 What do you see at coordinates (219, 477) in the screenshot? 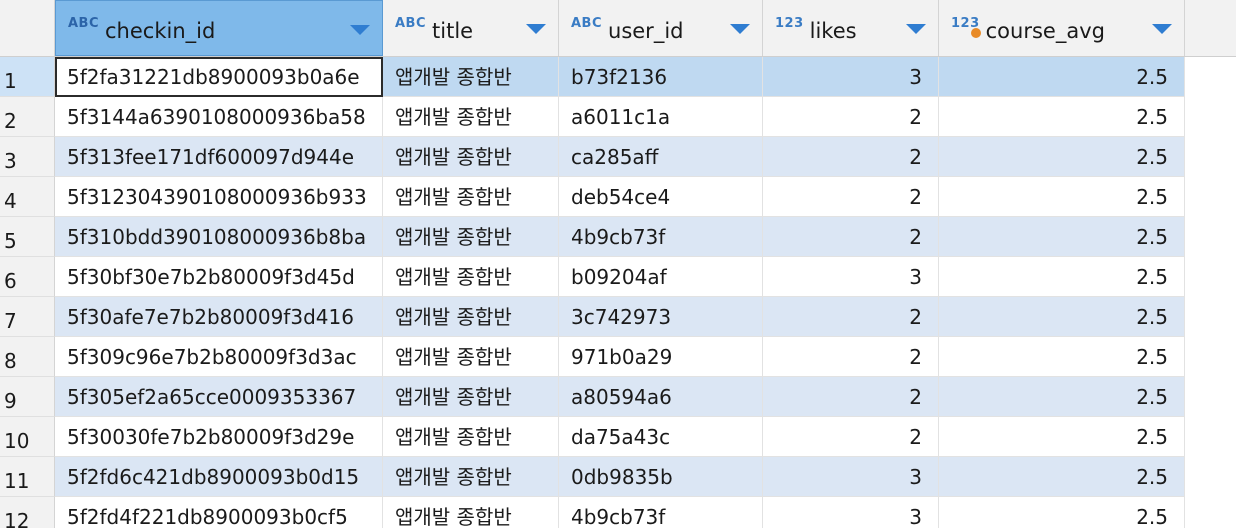
I see `cell-checkin-id: 5f2fd6c421db8900093b0d15` at bounding box center [219, 477].